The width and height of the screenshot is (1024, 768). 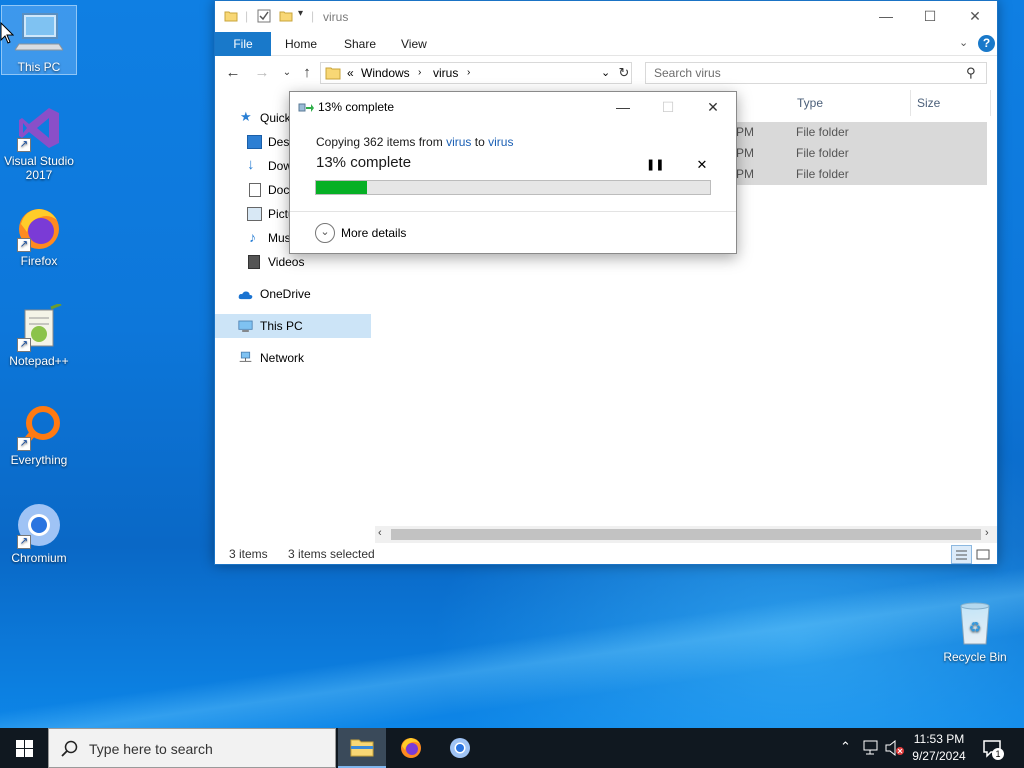 What do you see at coordinates (380, 533) in the screenshot?
I see `scroll-left-icon: ‹` at bounding box center [380, 533].